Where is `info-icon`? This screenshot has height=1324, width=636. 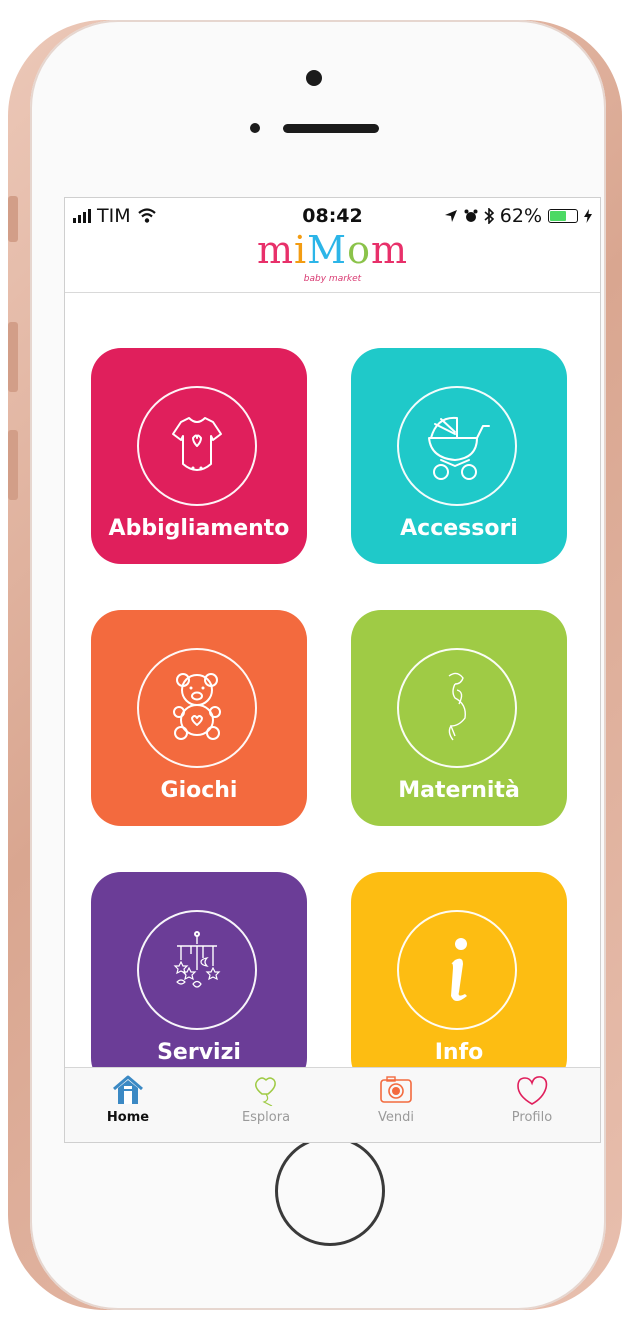
info-icon is located at coordinates (457, 970).